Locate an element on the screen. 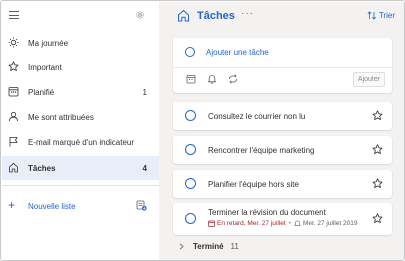  completed-section-toggle: Terminé 11 is located at coordinates (209, 246).